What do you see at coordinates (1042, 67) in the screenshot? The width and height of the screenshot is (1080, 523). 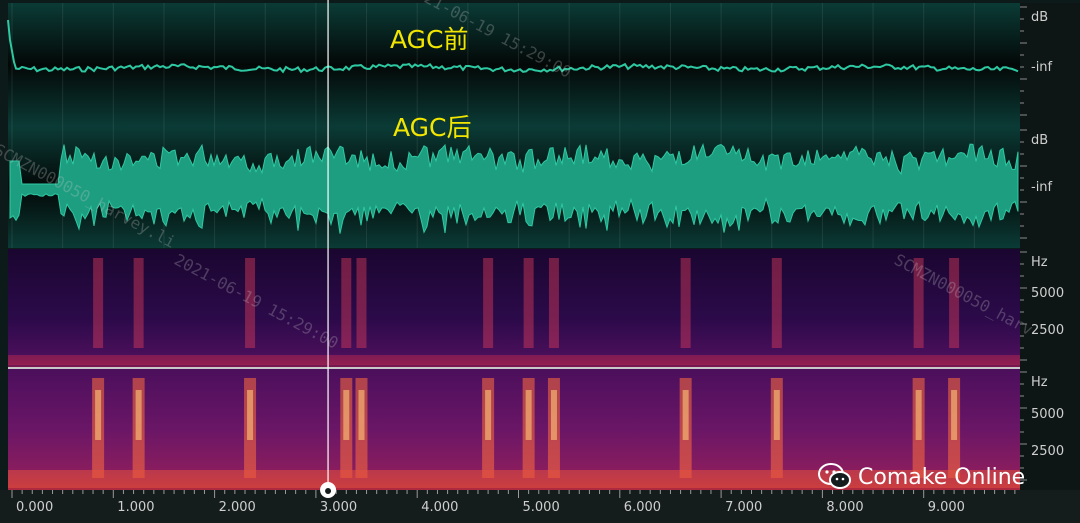 I see `waveform-top-floor: -inf` at bounding box center [1042, 67].